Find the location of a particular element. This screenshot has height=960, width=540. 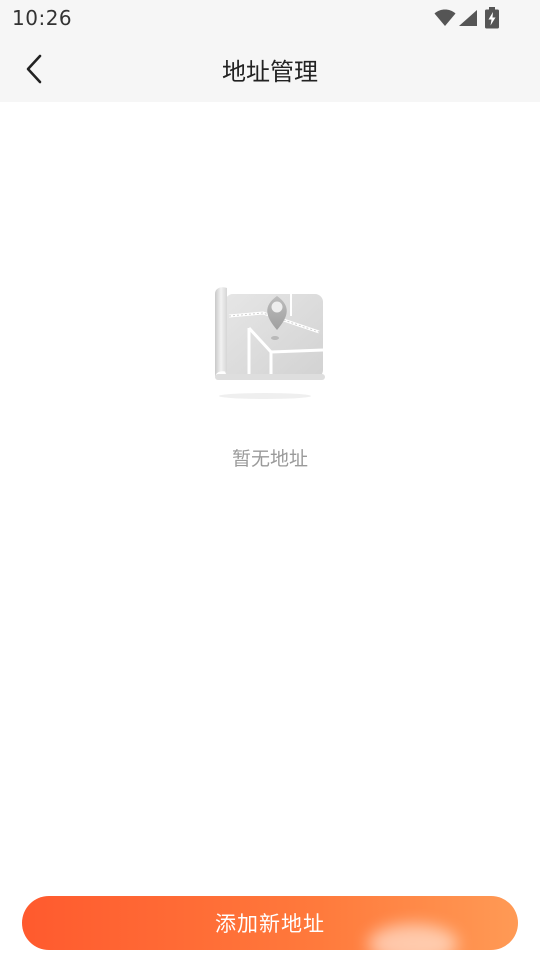

page-title: 地址管理 is located at coordinates (270, 72).